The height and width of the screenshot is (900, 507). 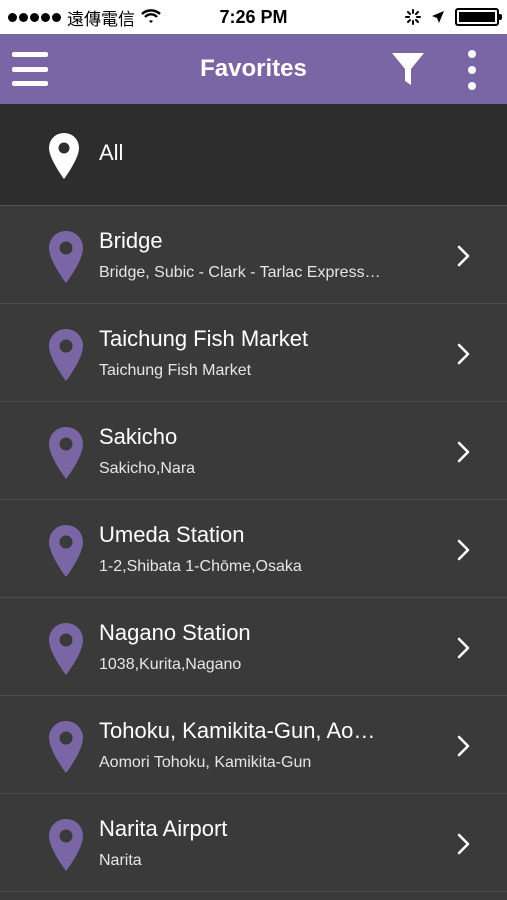 What do you see at coordinates (151, 16) in the screenshot?
I see `wifi-icon` at bounding box center [151, 16].